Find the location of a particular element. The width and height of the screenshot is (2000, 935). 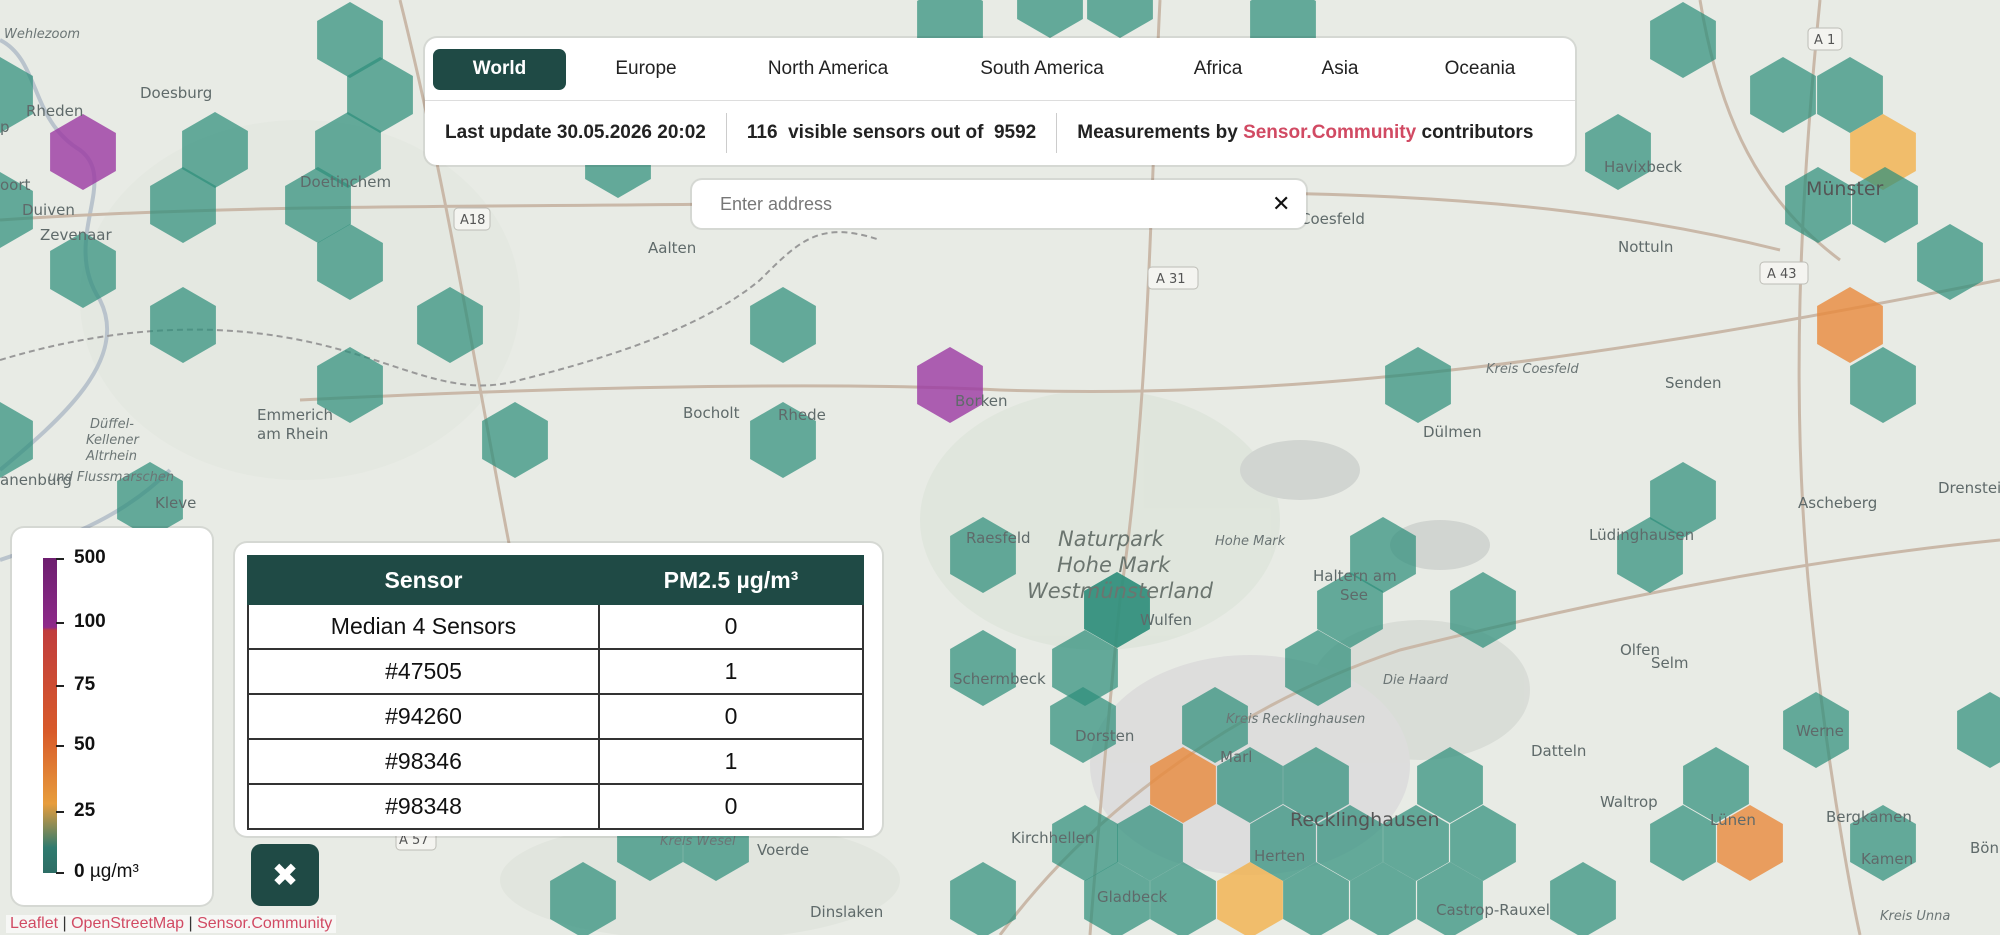

tab-south-america: South America is located at coordinates (1042, 69).